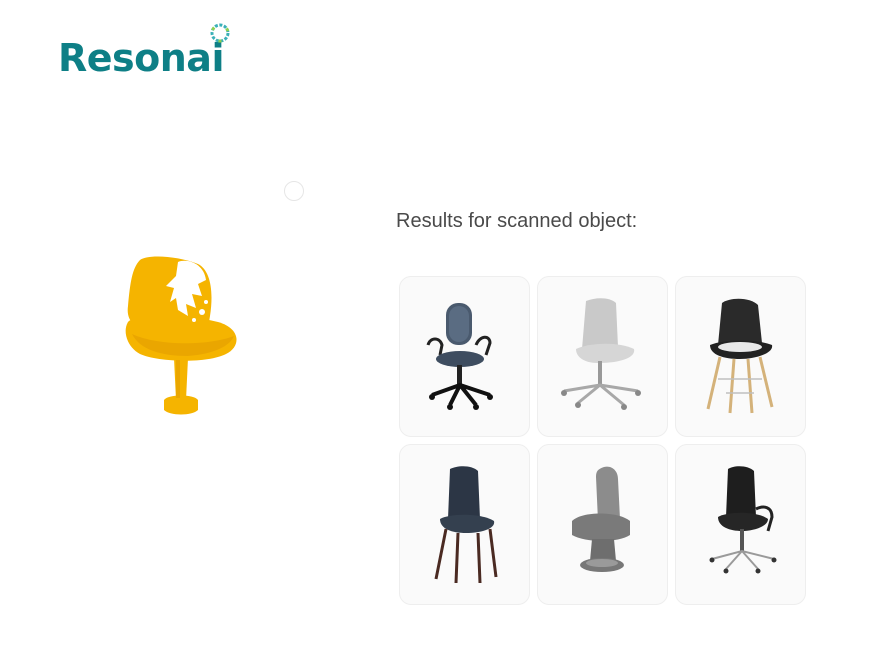 Image resolution: width=888 pixels, height=660 pixels. I want to click on office-chair-black-image, so click(742, 519).